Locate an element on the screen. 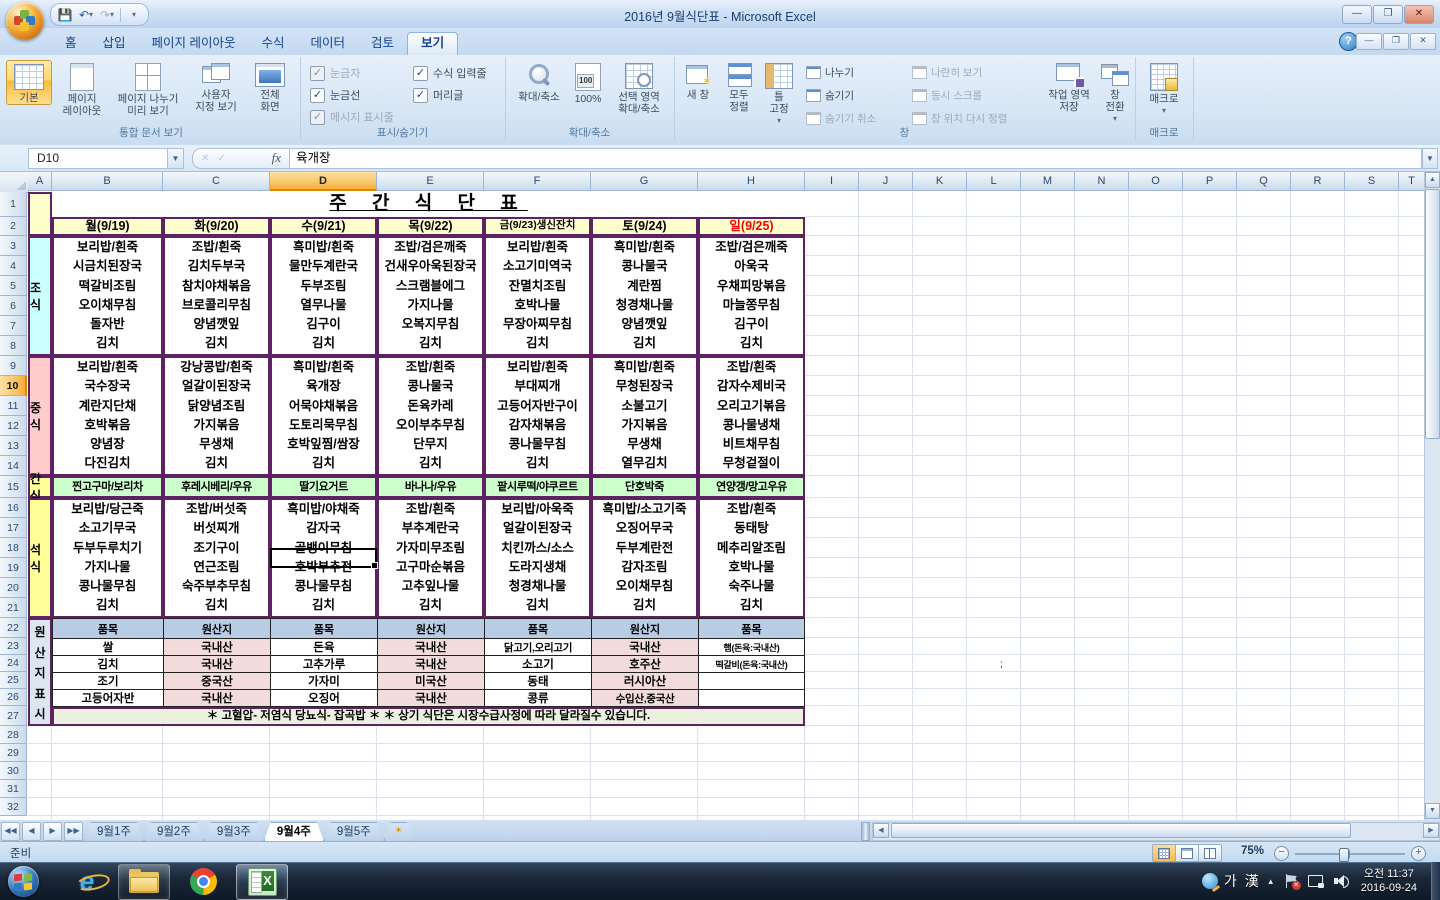  breakfast-mon-cell: 보리밥/흰죽 시금치된장국 떡갈비조림 오이채무침 돌자반 김치 is located at coordinates (107, 296).